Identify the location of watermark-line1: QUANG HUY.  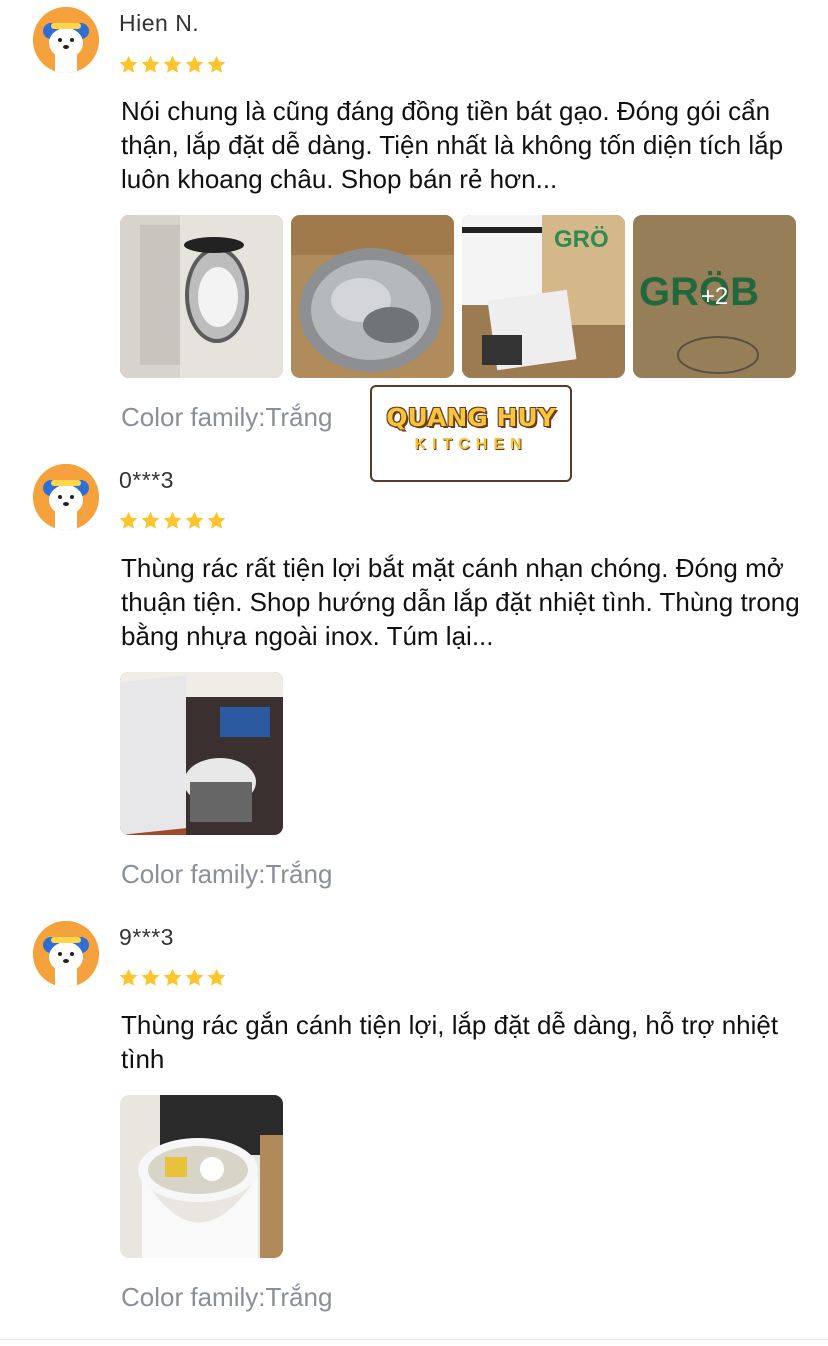
(471, 417).